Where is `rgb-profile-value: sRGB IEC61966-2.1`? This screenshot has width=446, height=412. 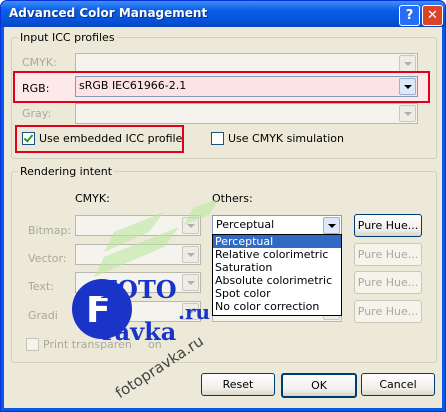 rgb-profile-value: sRGB IEC61966-2.1 is located at coordinates (133, 85).